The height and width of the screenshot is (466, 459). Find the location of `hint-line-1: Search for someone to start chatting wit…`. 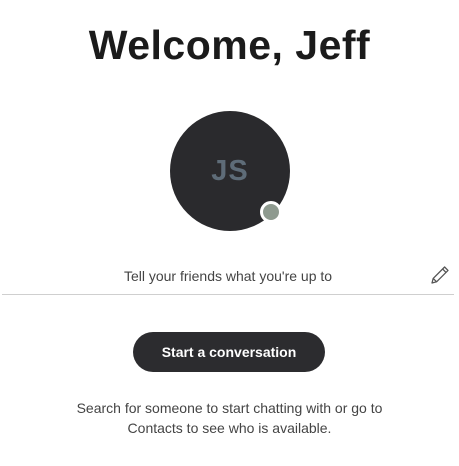

hint-line-1: Search for someone to start chatting wit… is located at coordinates (229, 408).